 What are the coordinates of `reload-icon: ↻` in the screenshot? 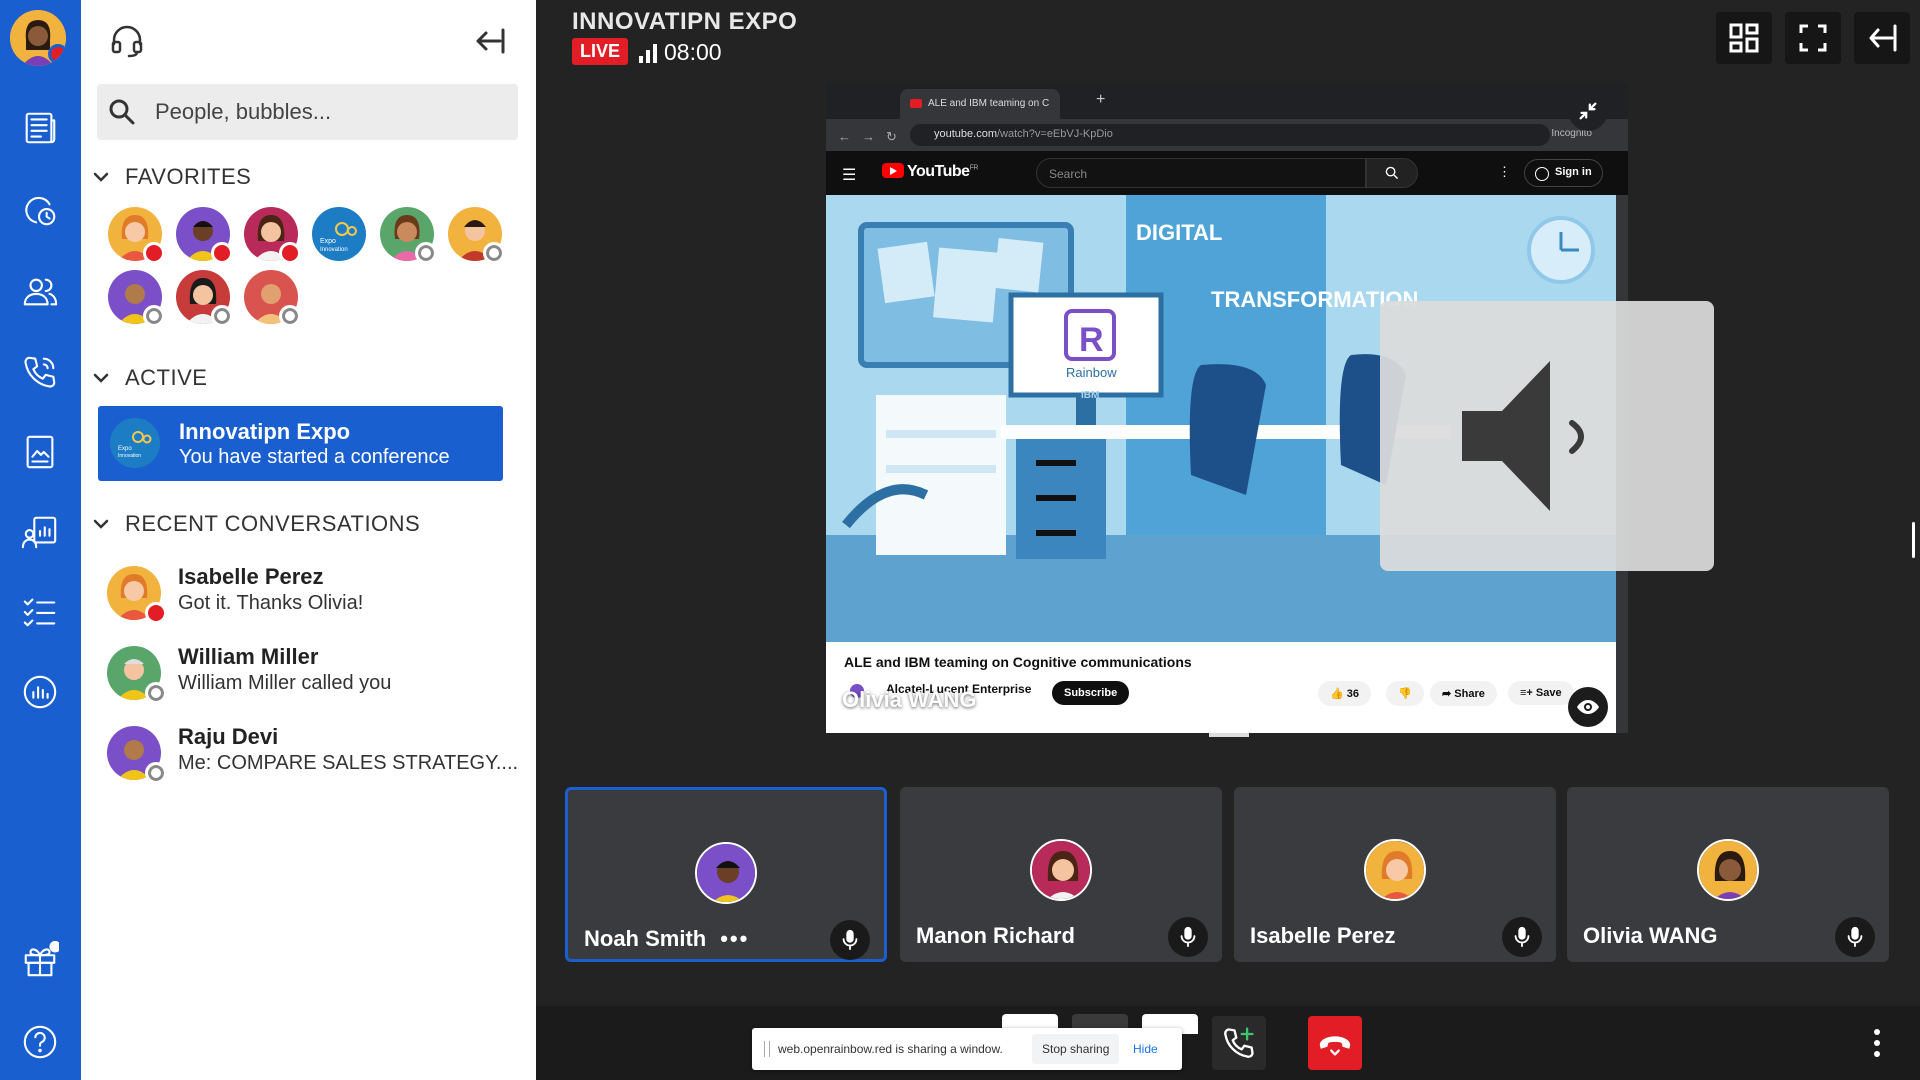 It's located at (891, 137).